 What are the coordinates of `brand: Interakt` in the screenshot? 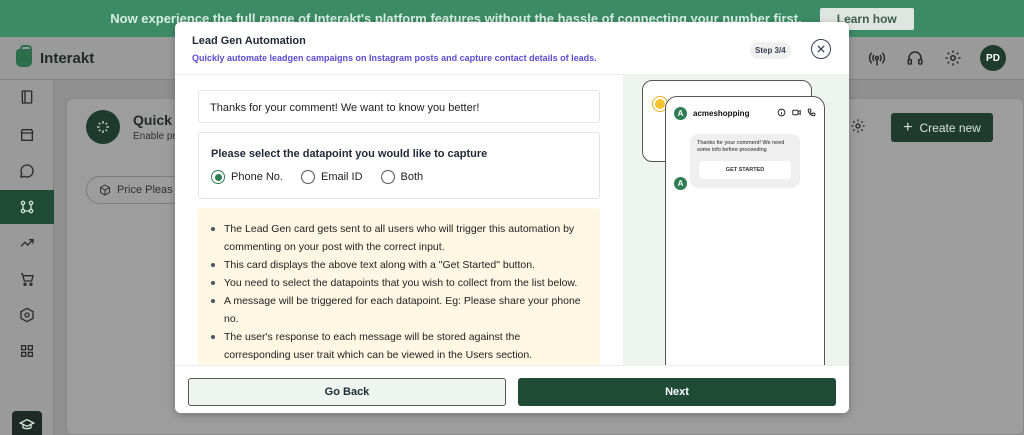 It's located at (55, 56).